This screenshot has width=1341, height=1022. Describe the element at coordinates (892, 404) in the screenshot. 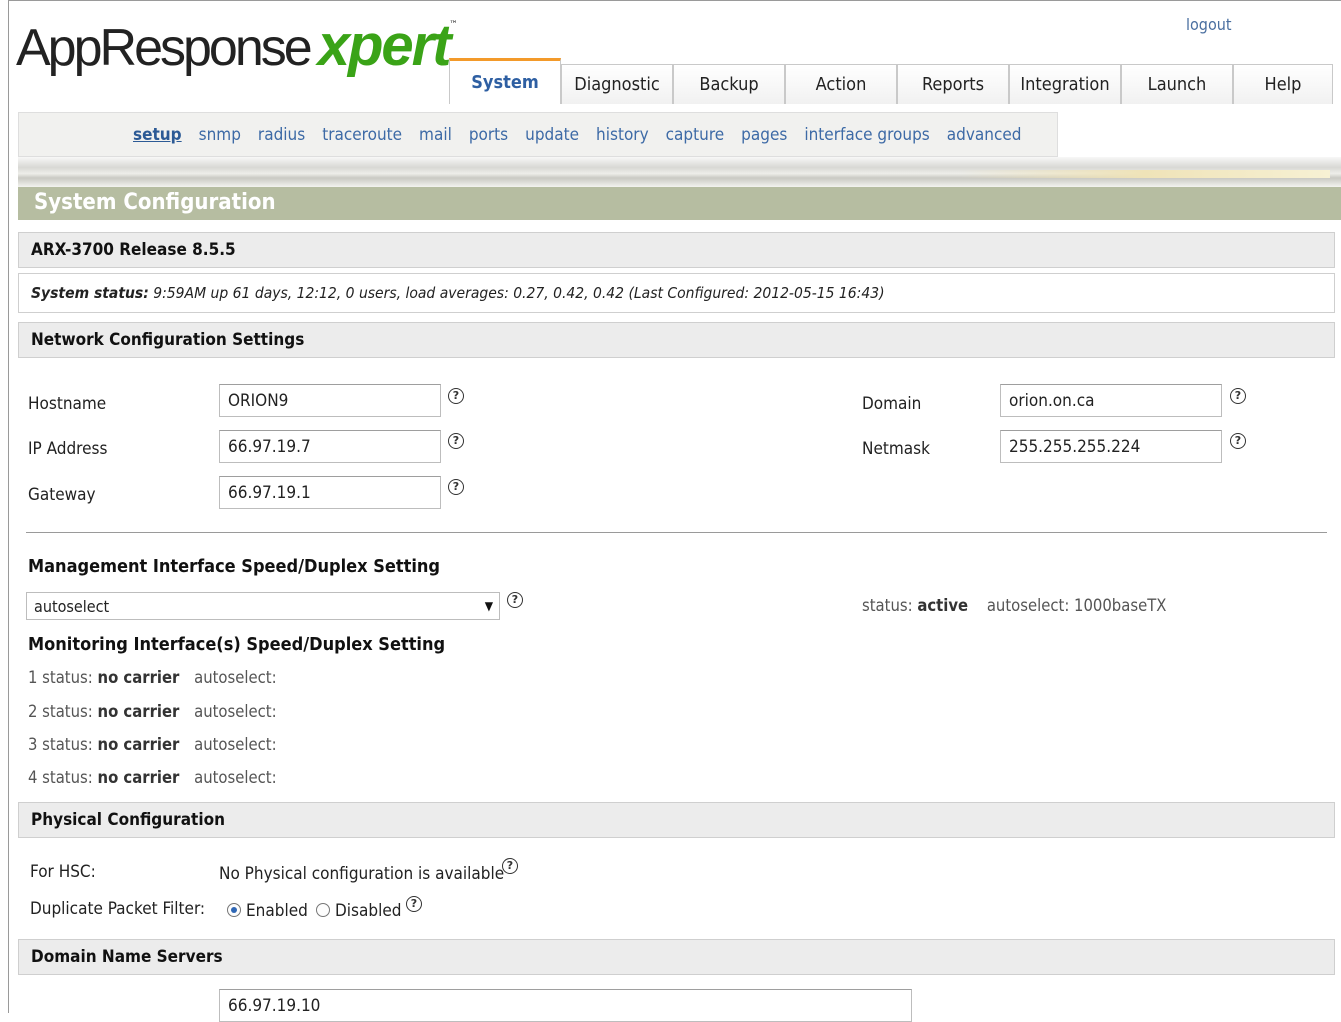

I see `domain-label: Domain` at that location.